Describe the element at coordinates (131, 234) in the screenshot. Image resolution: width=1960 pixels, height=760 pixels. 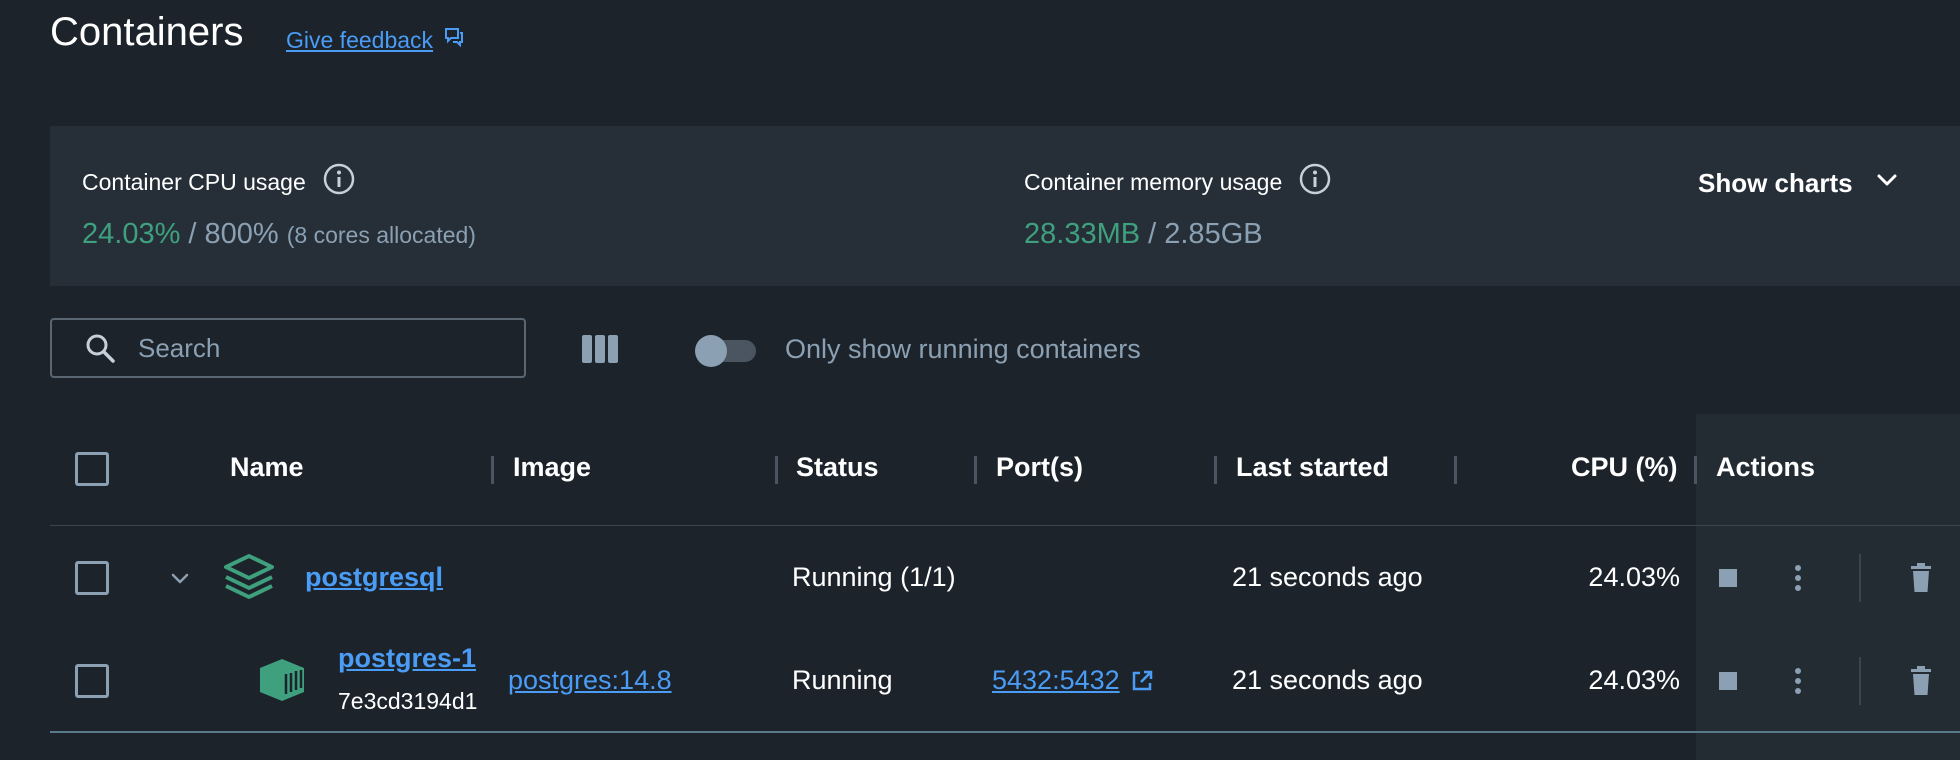
I see `cpu-used: 24.03%` at that location.